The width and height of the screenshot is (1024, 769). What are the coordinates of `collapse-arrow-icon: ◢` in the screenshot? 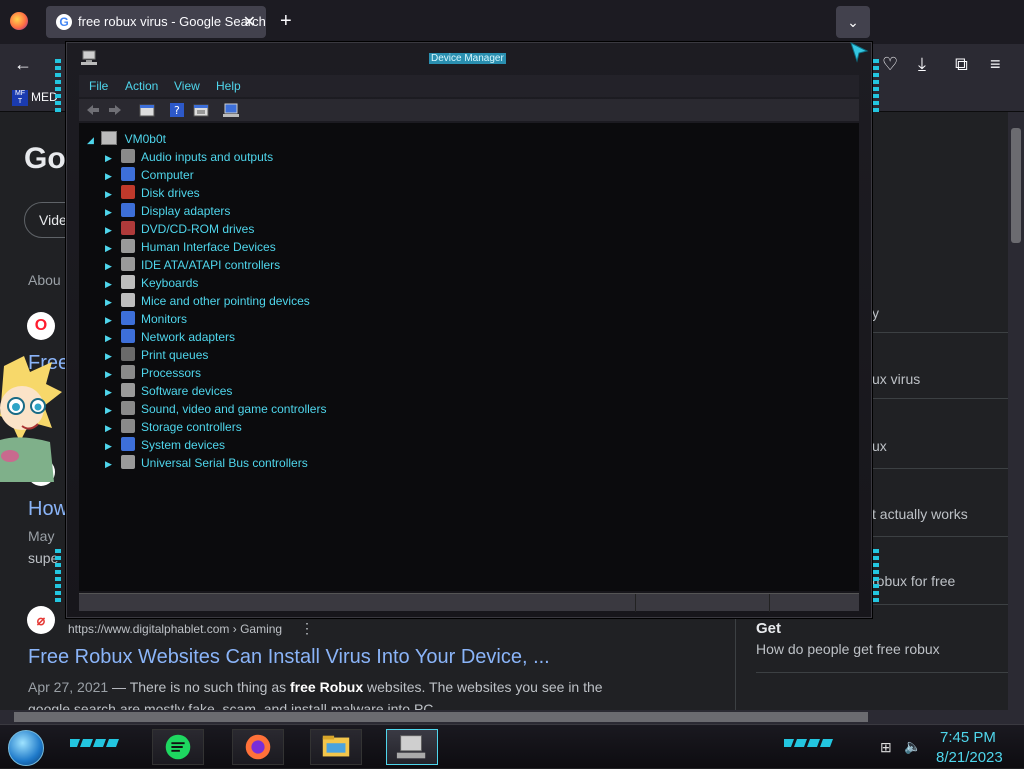 It's located at (90, 140).